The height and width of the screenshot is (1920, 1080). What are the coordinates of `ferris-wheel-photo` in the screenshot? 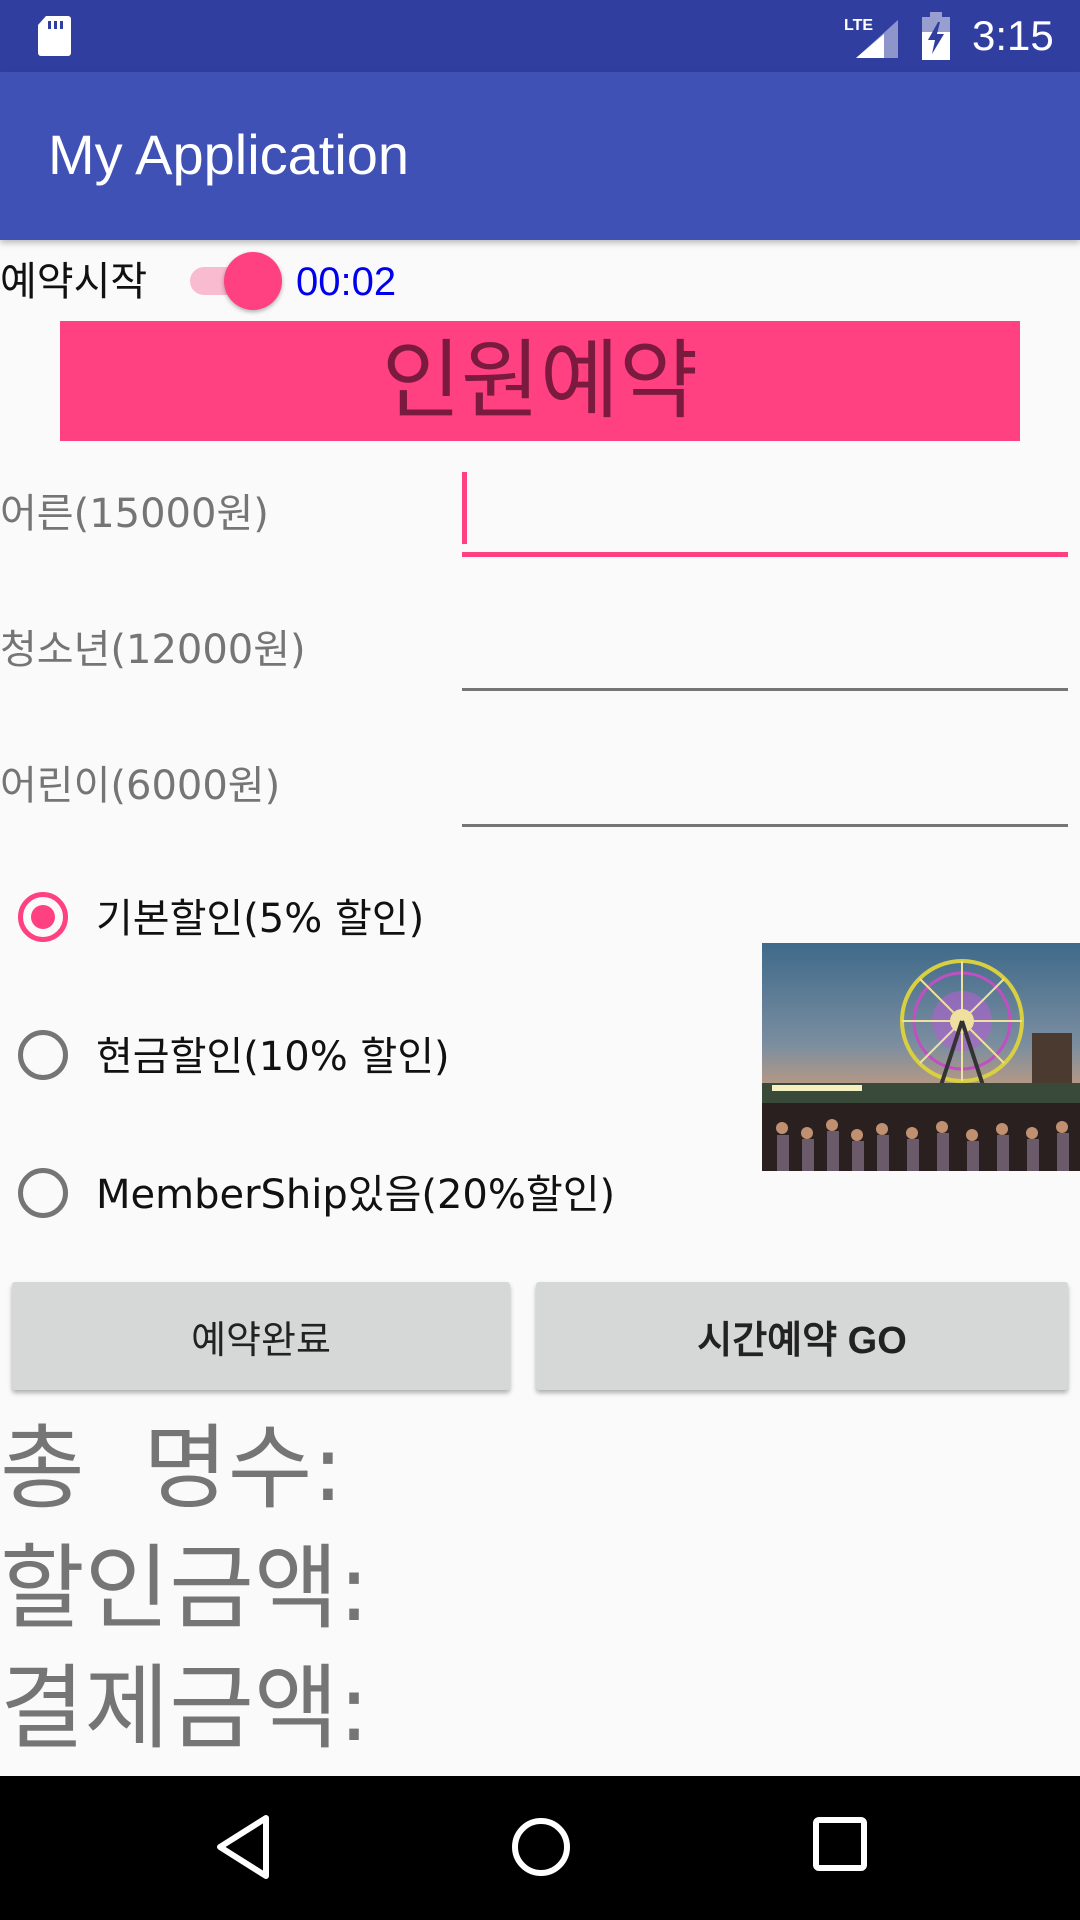 It's located at (921, 1057).